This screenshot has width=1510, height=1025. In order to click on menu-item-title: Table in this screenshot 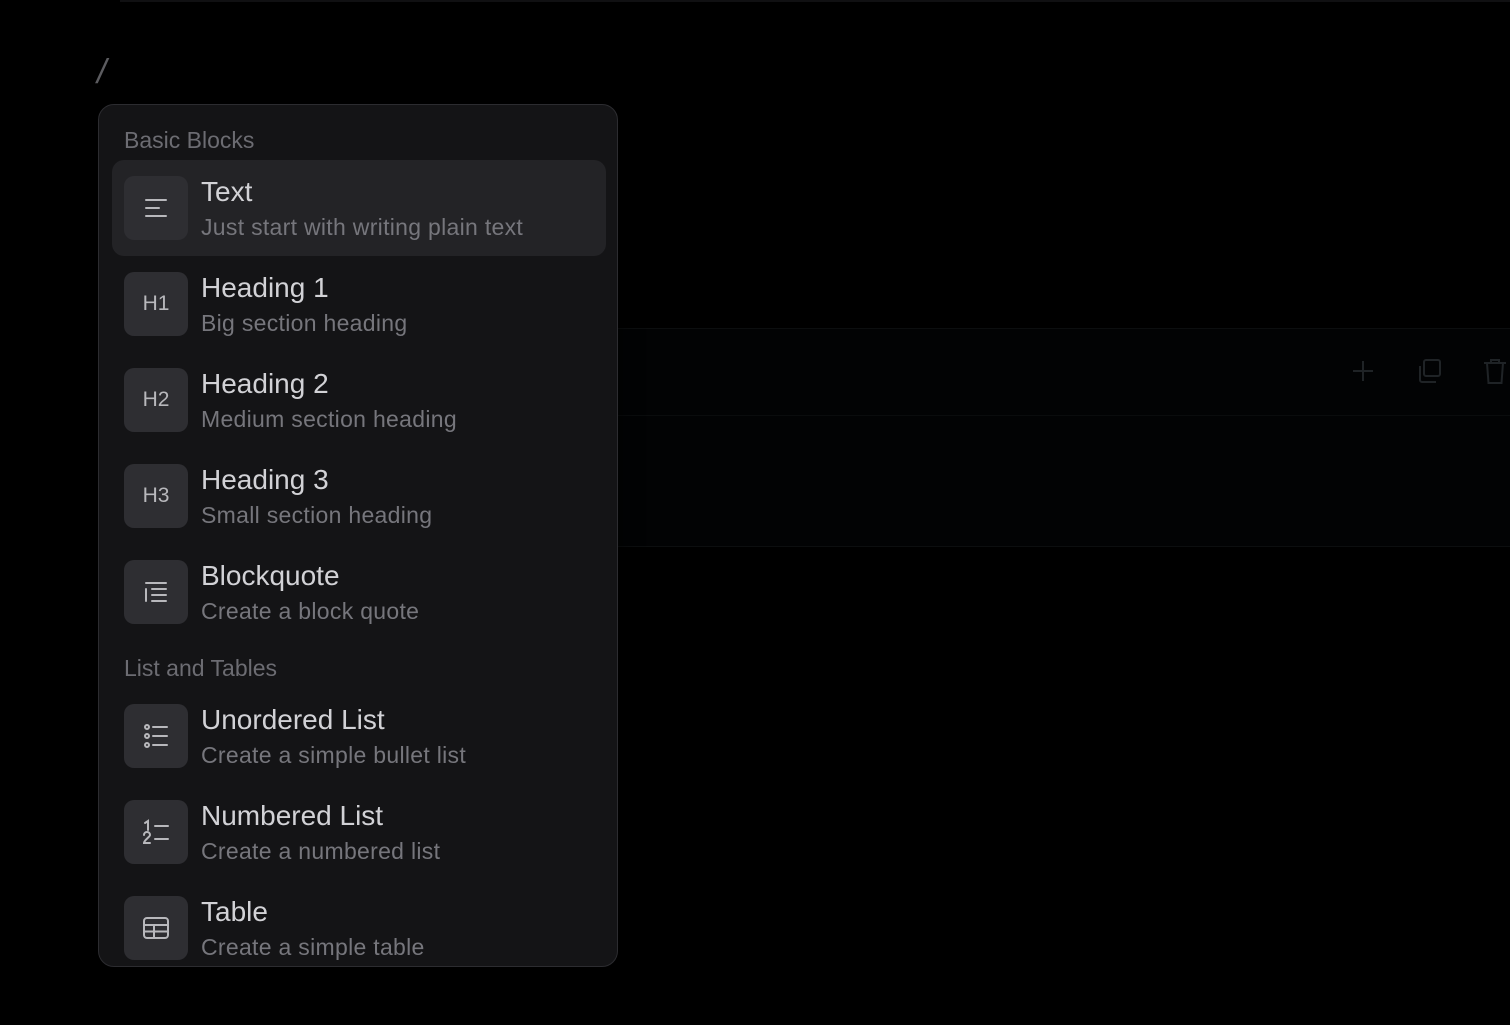, I will do `click(234, 911)`.